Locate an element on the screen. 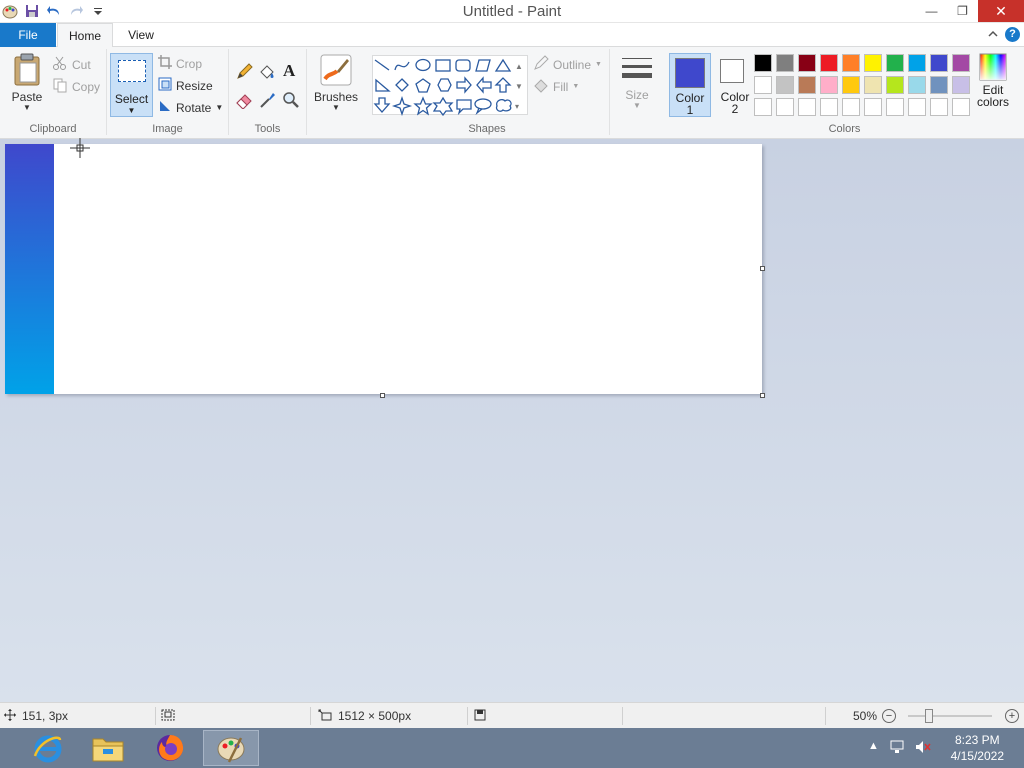 Image resolution: width=1024 pixels, height=768 pixels. image-size-icon is located at coordinates (325, 716).